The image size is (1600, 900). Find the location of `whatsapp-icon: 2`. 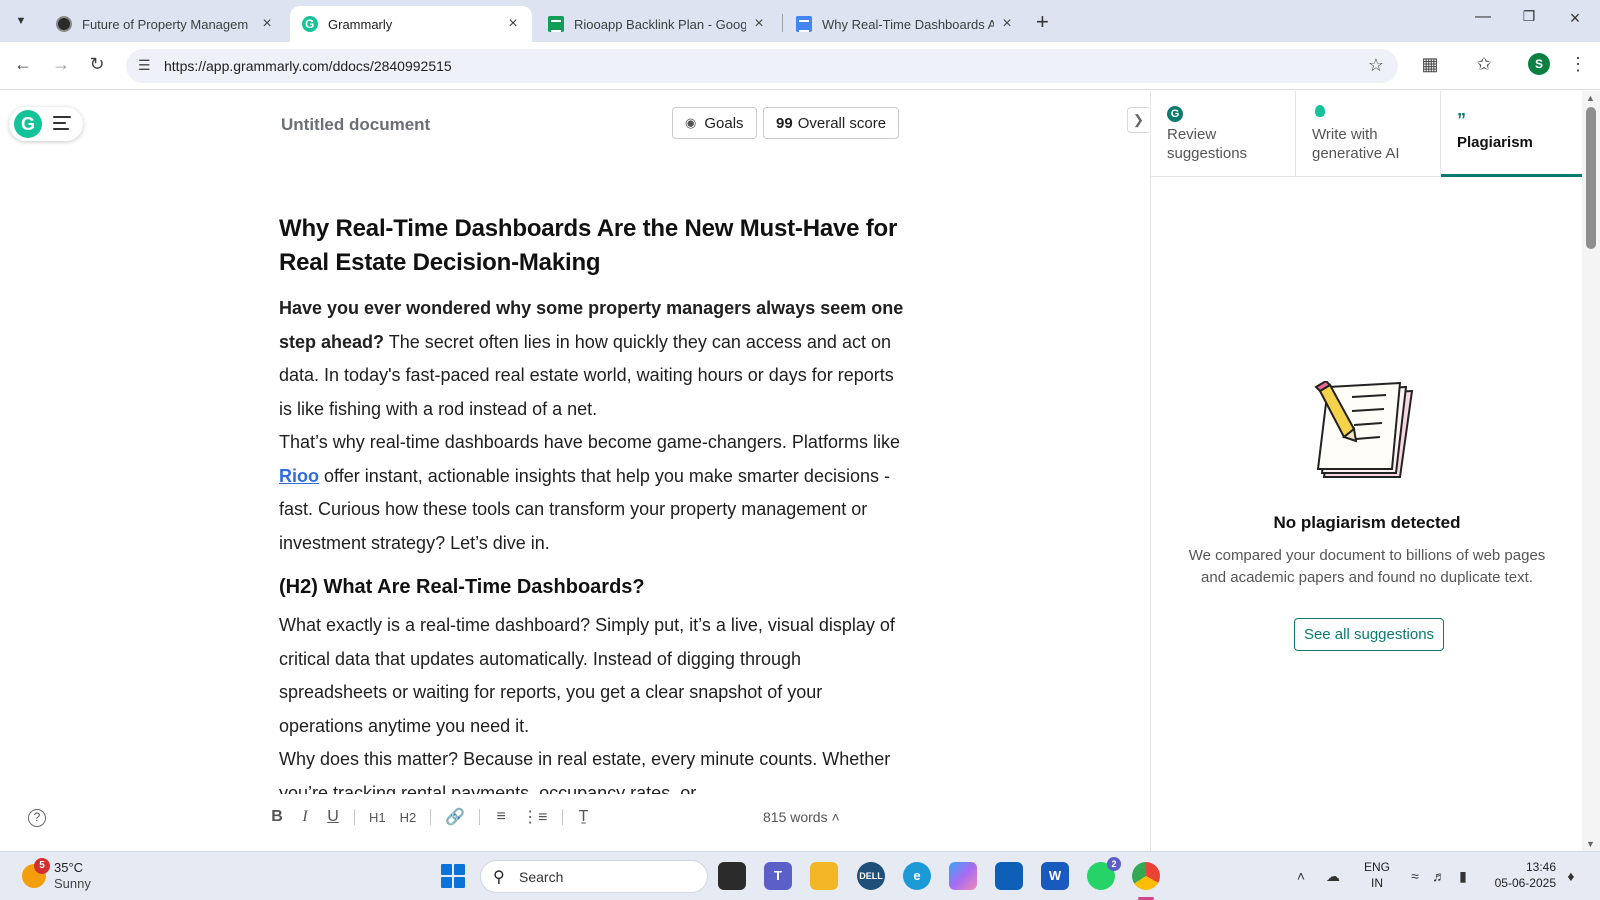

whatsapp-icon: 2 is located at coordinates (1104, 873).